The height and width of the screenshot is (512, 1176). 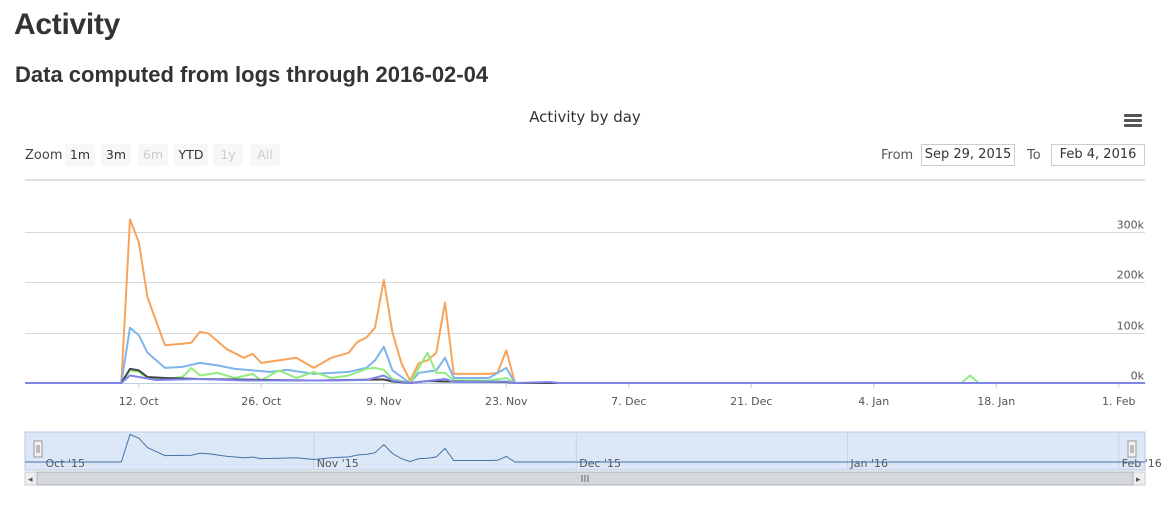 I want to click on x-tick-label: 9. Nov, so click(x=384, y=401).